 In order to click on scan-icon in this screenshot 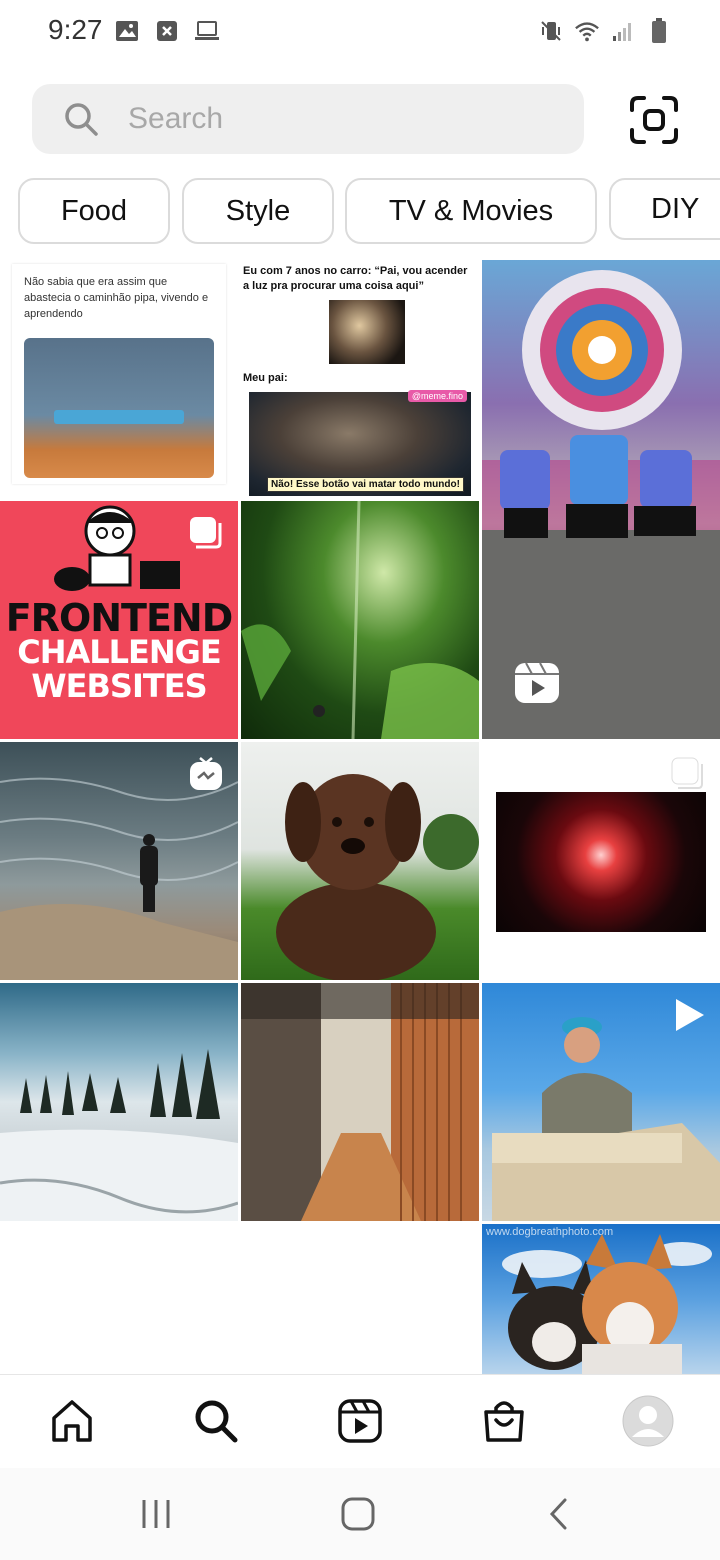, I will do `click(654, 120)`.